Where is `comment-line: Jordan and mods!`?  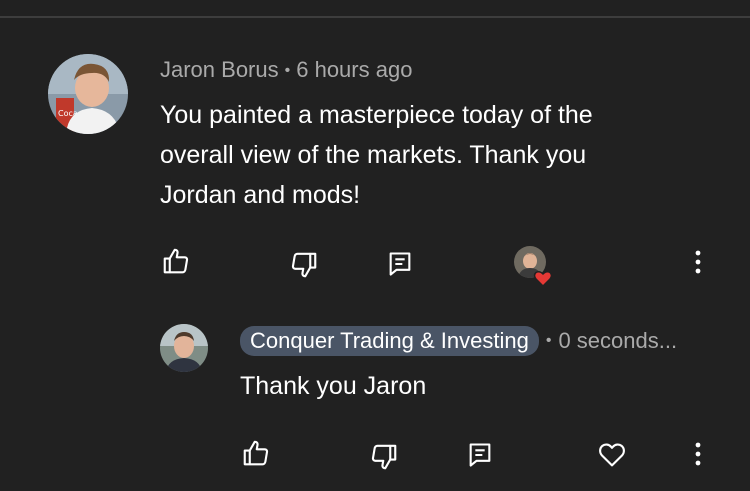 comment-line: Jordan and mods! is located at coordinates (260, 195).